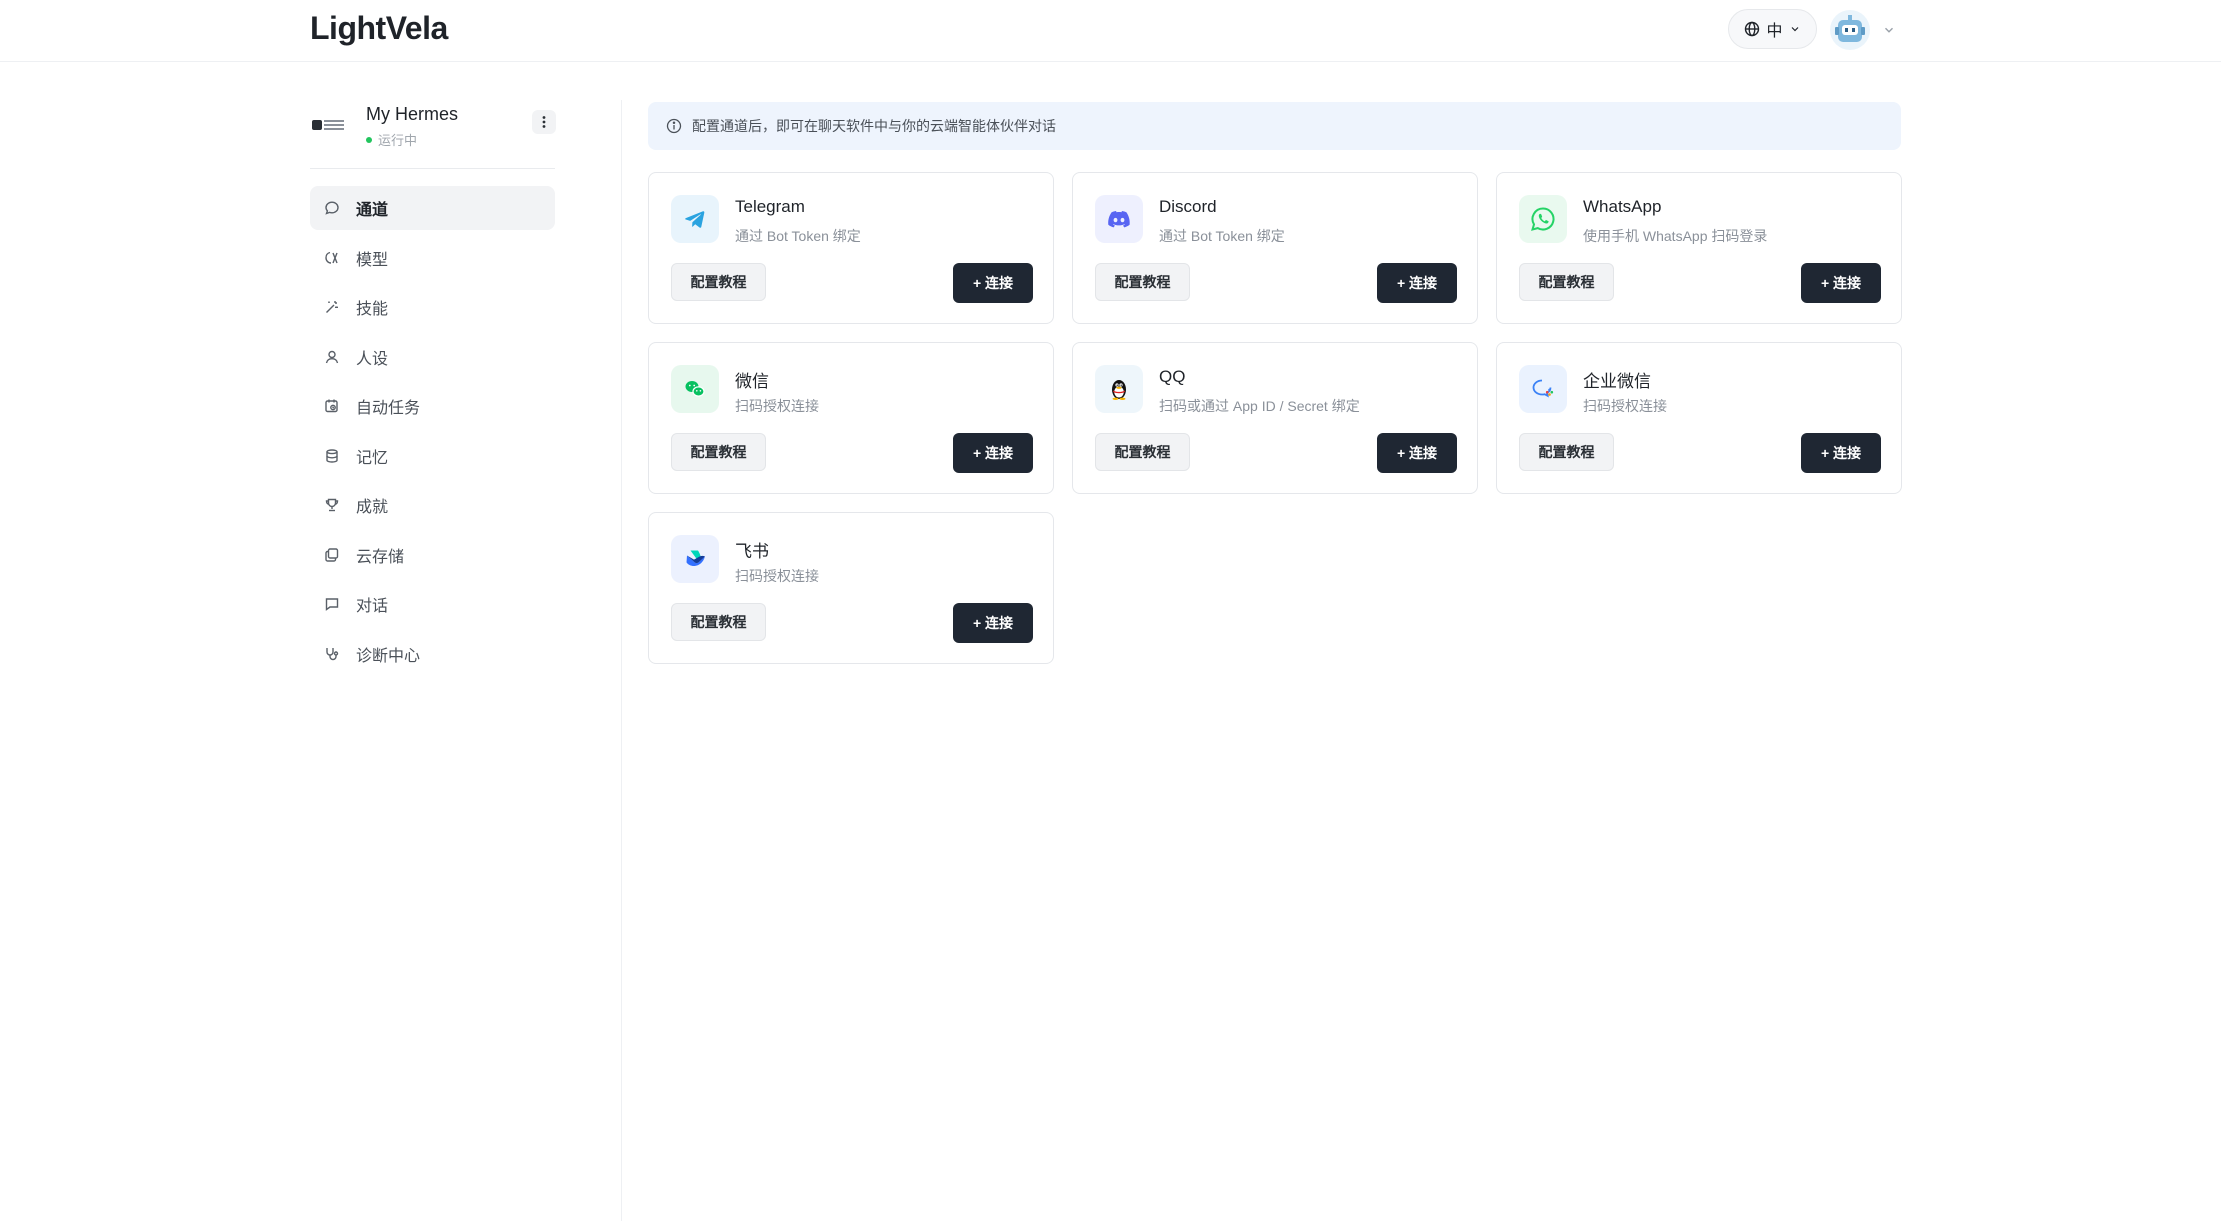 The width and height of the screenshot is (2221, 1221). Describe the element at coordinates (372, 309) in the screenshot. I see `sidebar-item-label: 技能` at that location.